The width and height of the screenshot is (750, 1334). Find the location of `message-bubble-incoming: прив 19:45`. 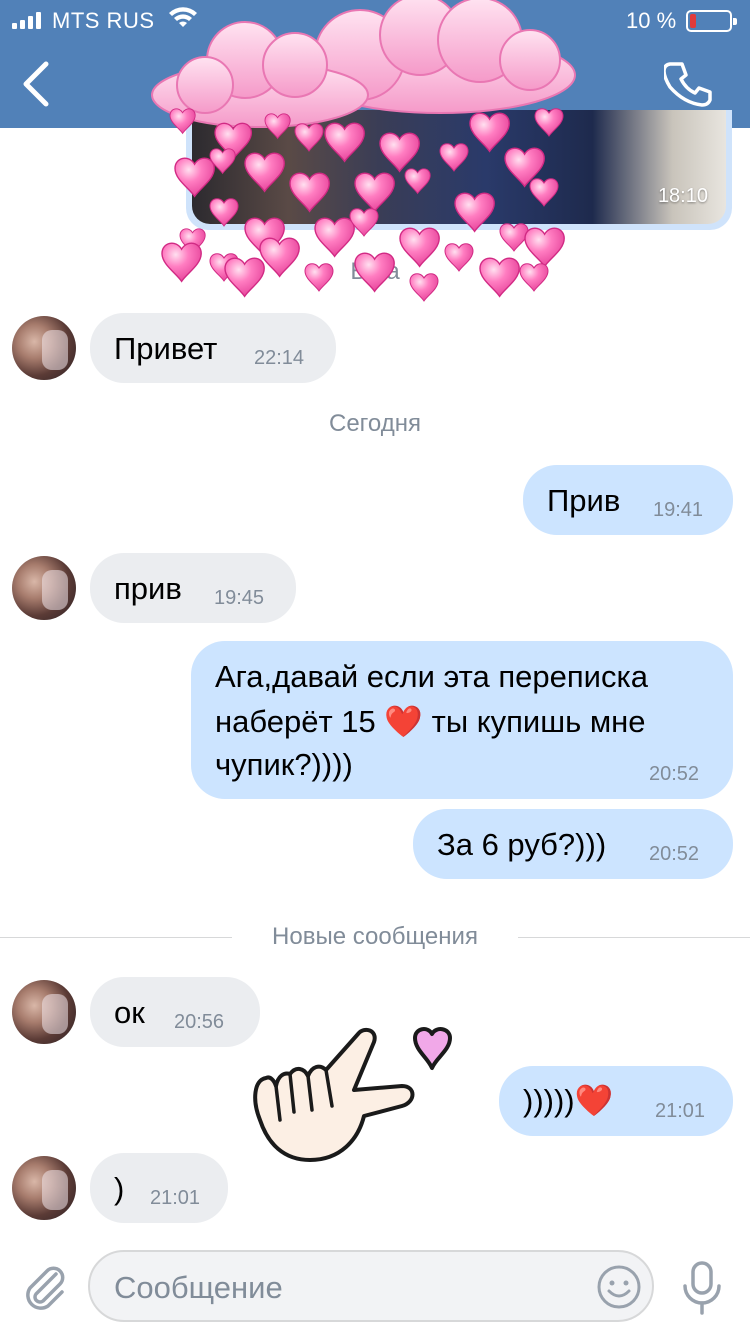

message-bubble-incoming: прив 19:45 is located at coordinates (193, 588).